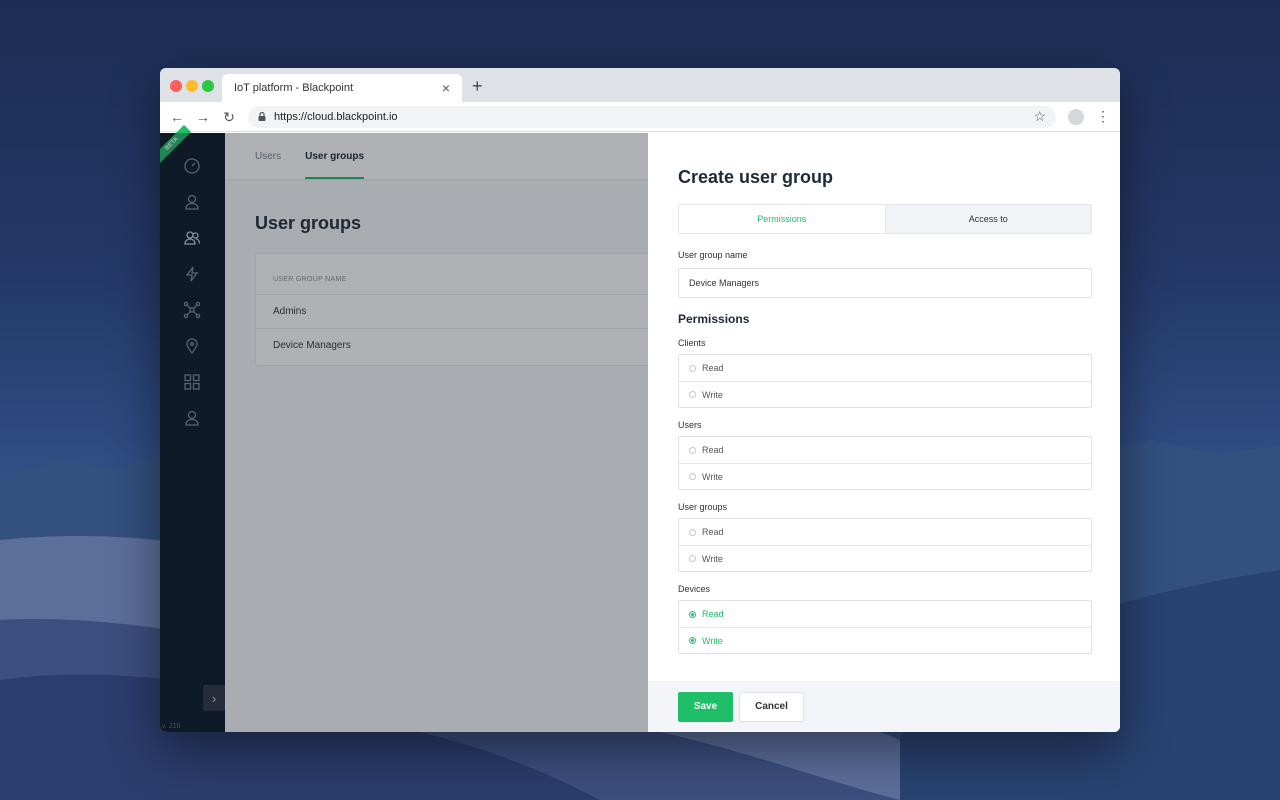  I want to click on drawer-footer: Save Cancel, so click(884, 706).